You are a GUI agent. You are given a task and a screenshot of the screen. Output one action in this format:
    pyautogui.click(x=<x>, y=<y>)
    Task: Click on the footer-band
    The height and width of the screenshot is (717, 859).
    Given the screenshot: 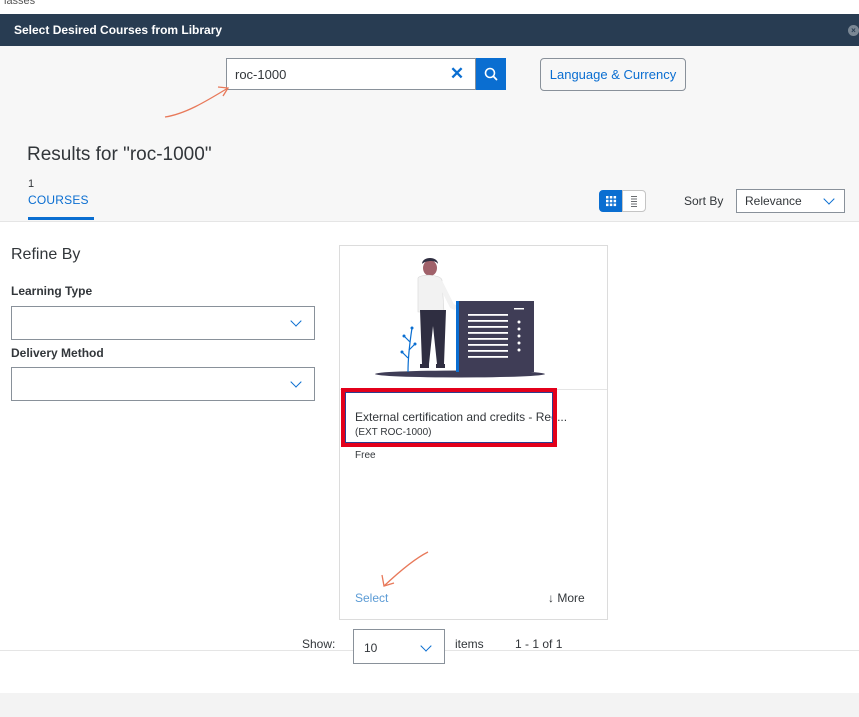 What is the action you would take?
    pyautogui.click(x=429, y=705)
    